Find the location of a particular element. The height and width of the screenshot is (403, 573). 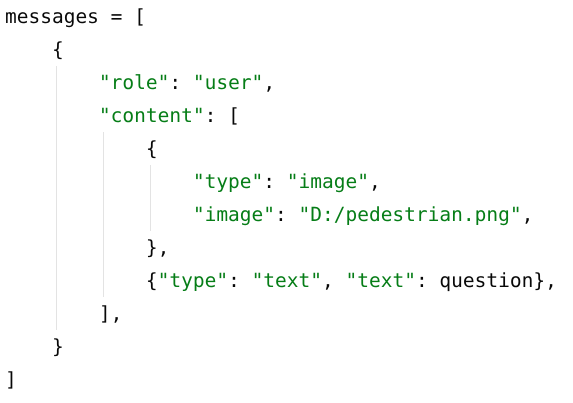

code-line: ] is located at coordinates (11, 380).